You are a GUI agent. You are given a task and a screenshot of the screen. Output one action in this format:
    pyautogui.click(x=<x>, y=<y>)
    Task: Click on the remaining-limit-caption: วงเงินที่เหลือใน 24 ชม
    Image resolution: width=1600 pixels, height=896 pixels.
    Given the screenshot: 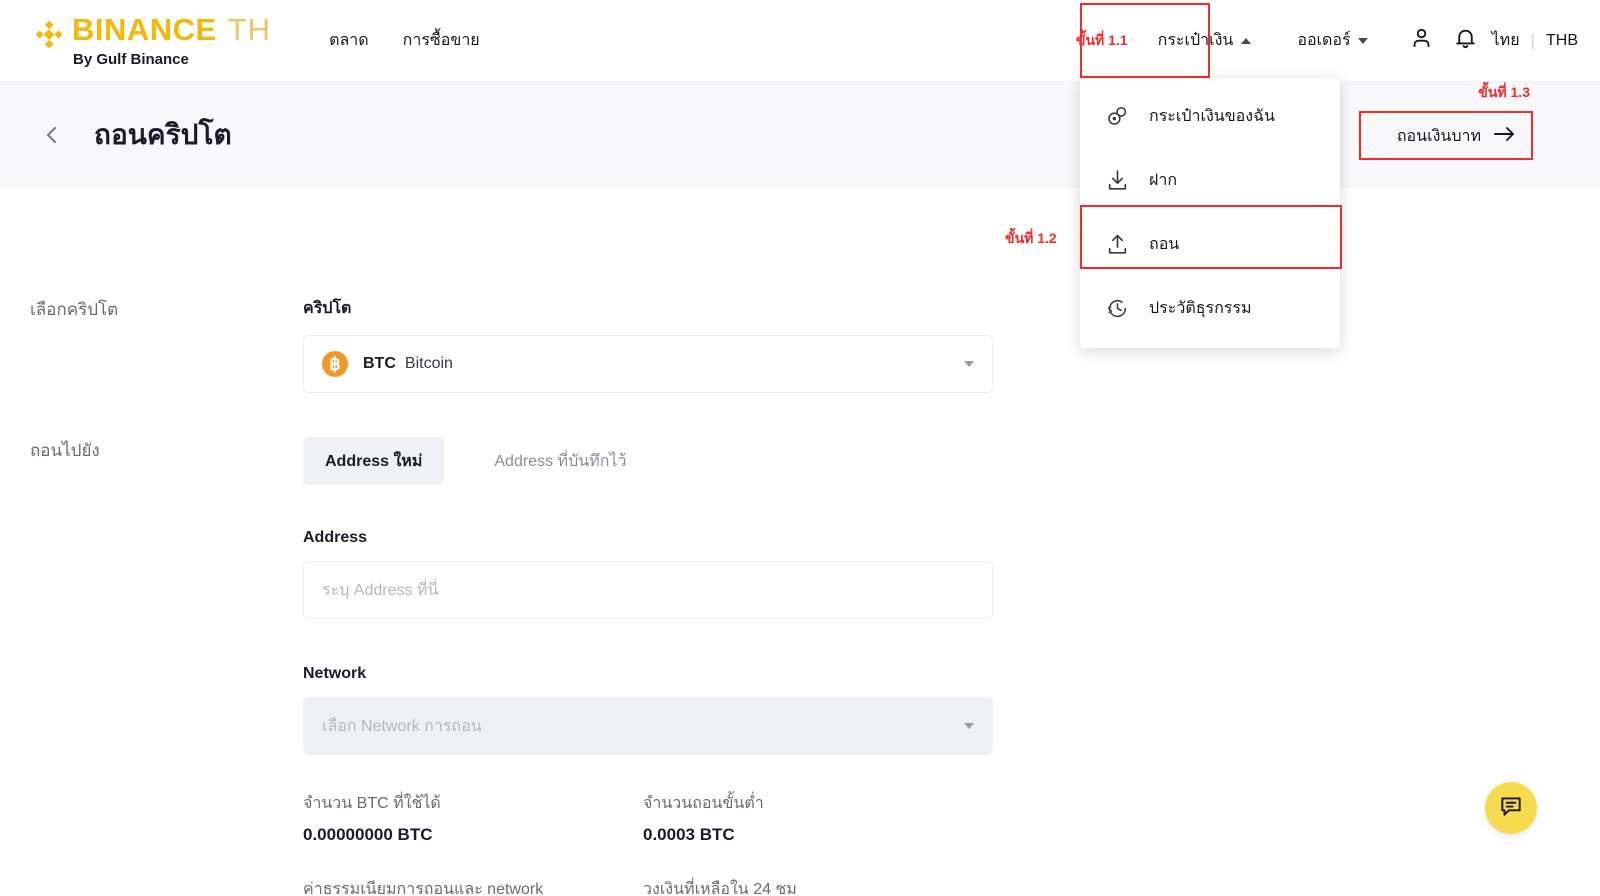 What is the action you would take?
    pyautogui.click(x=720, y=888)
    